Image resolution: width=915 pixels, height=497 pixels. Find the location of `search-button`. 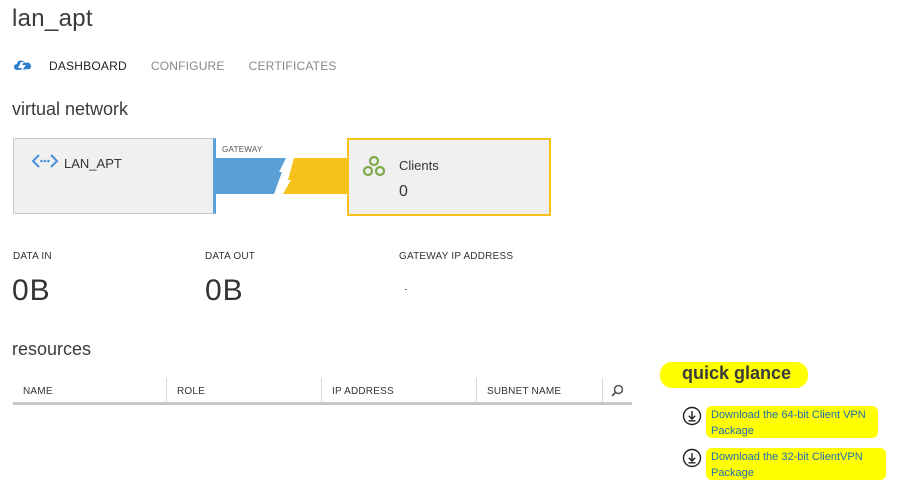

search-button is located at coordinates (617, 390).